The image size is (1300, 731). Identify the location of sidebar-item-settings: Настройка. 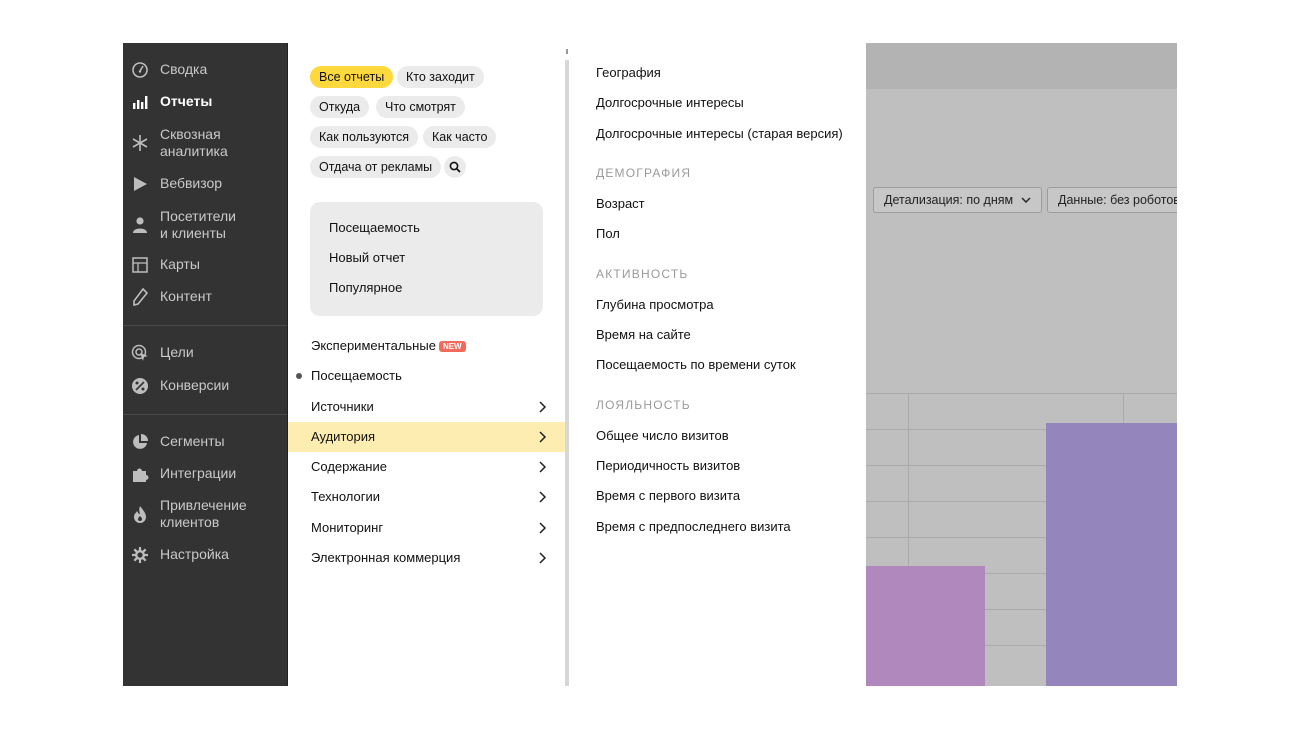
(205, 555).